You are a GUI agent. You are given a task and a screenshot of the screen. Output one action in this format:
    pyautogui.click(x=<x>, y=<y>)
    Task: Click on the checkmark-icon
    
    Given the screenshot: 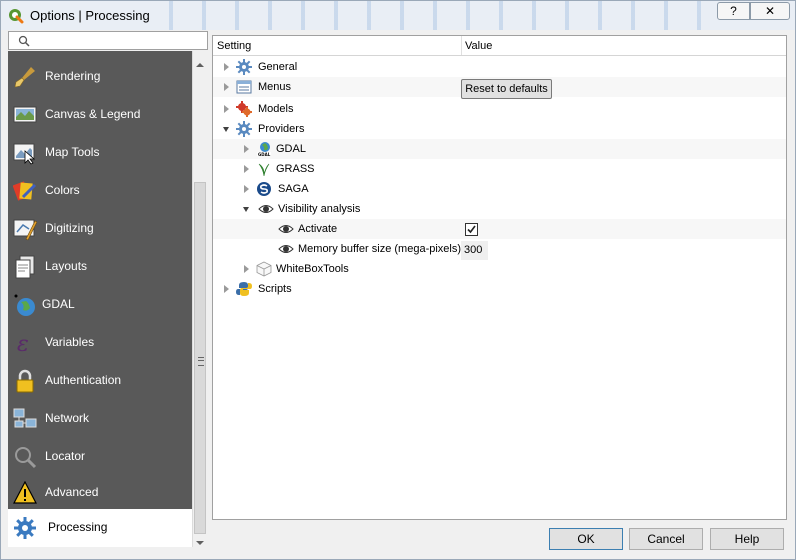 What is the action you would take?
    pyautogui.click(x=471, y=229)
    